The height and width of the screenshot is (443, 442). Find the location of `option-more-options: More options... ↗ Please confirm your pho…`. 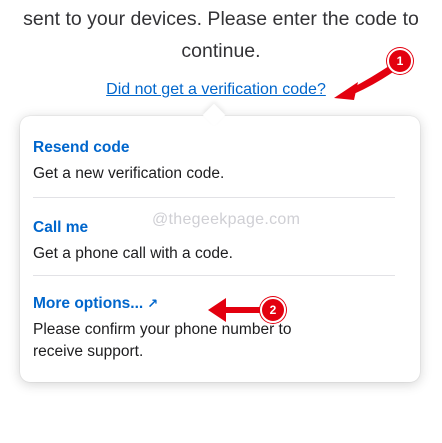

option-more-options: More options... ↗ Please confirm your pho… is located at coordinates (222, 328).